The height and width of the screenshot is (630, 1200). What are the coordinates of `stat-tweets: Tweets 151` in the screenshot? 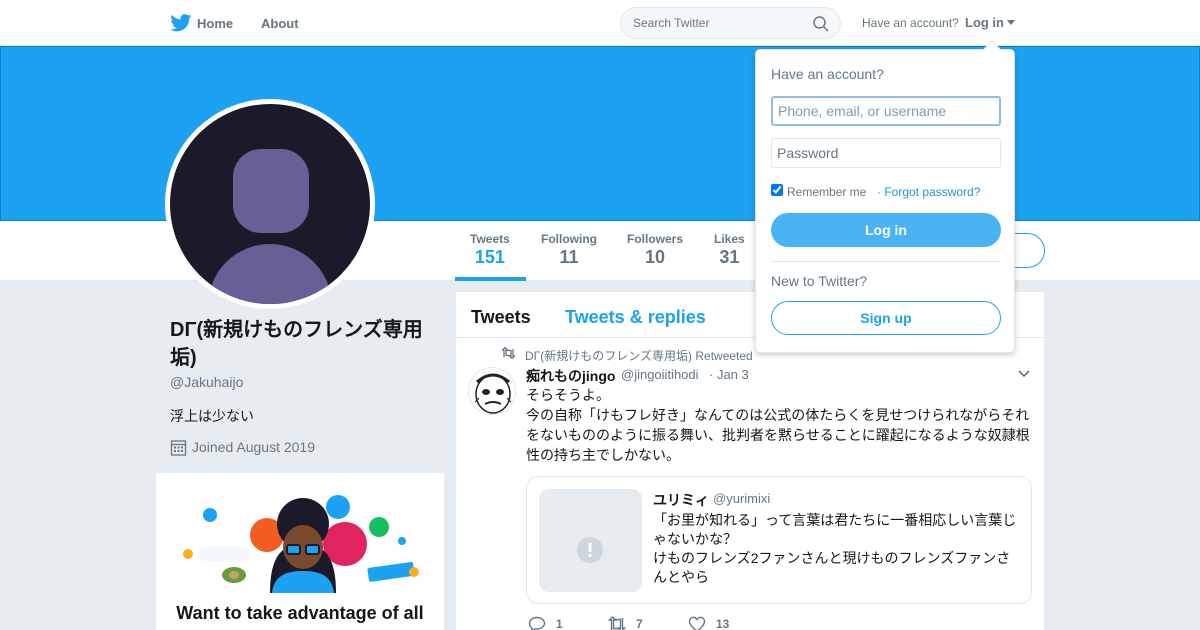 It's located at (490, 250).